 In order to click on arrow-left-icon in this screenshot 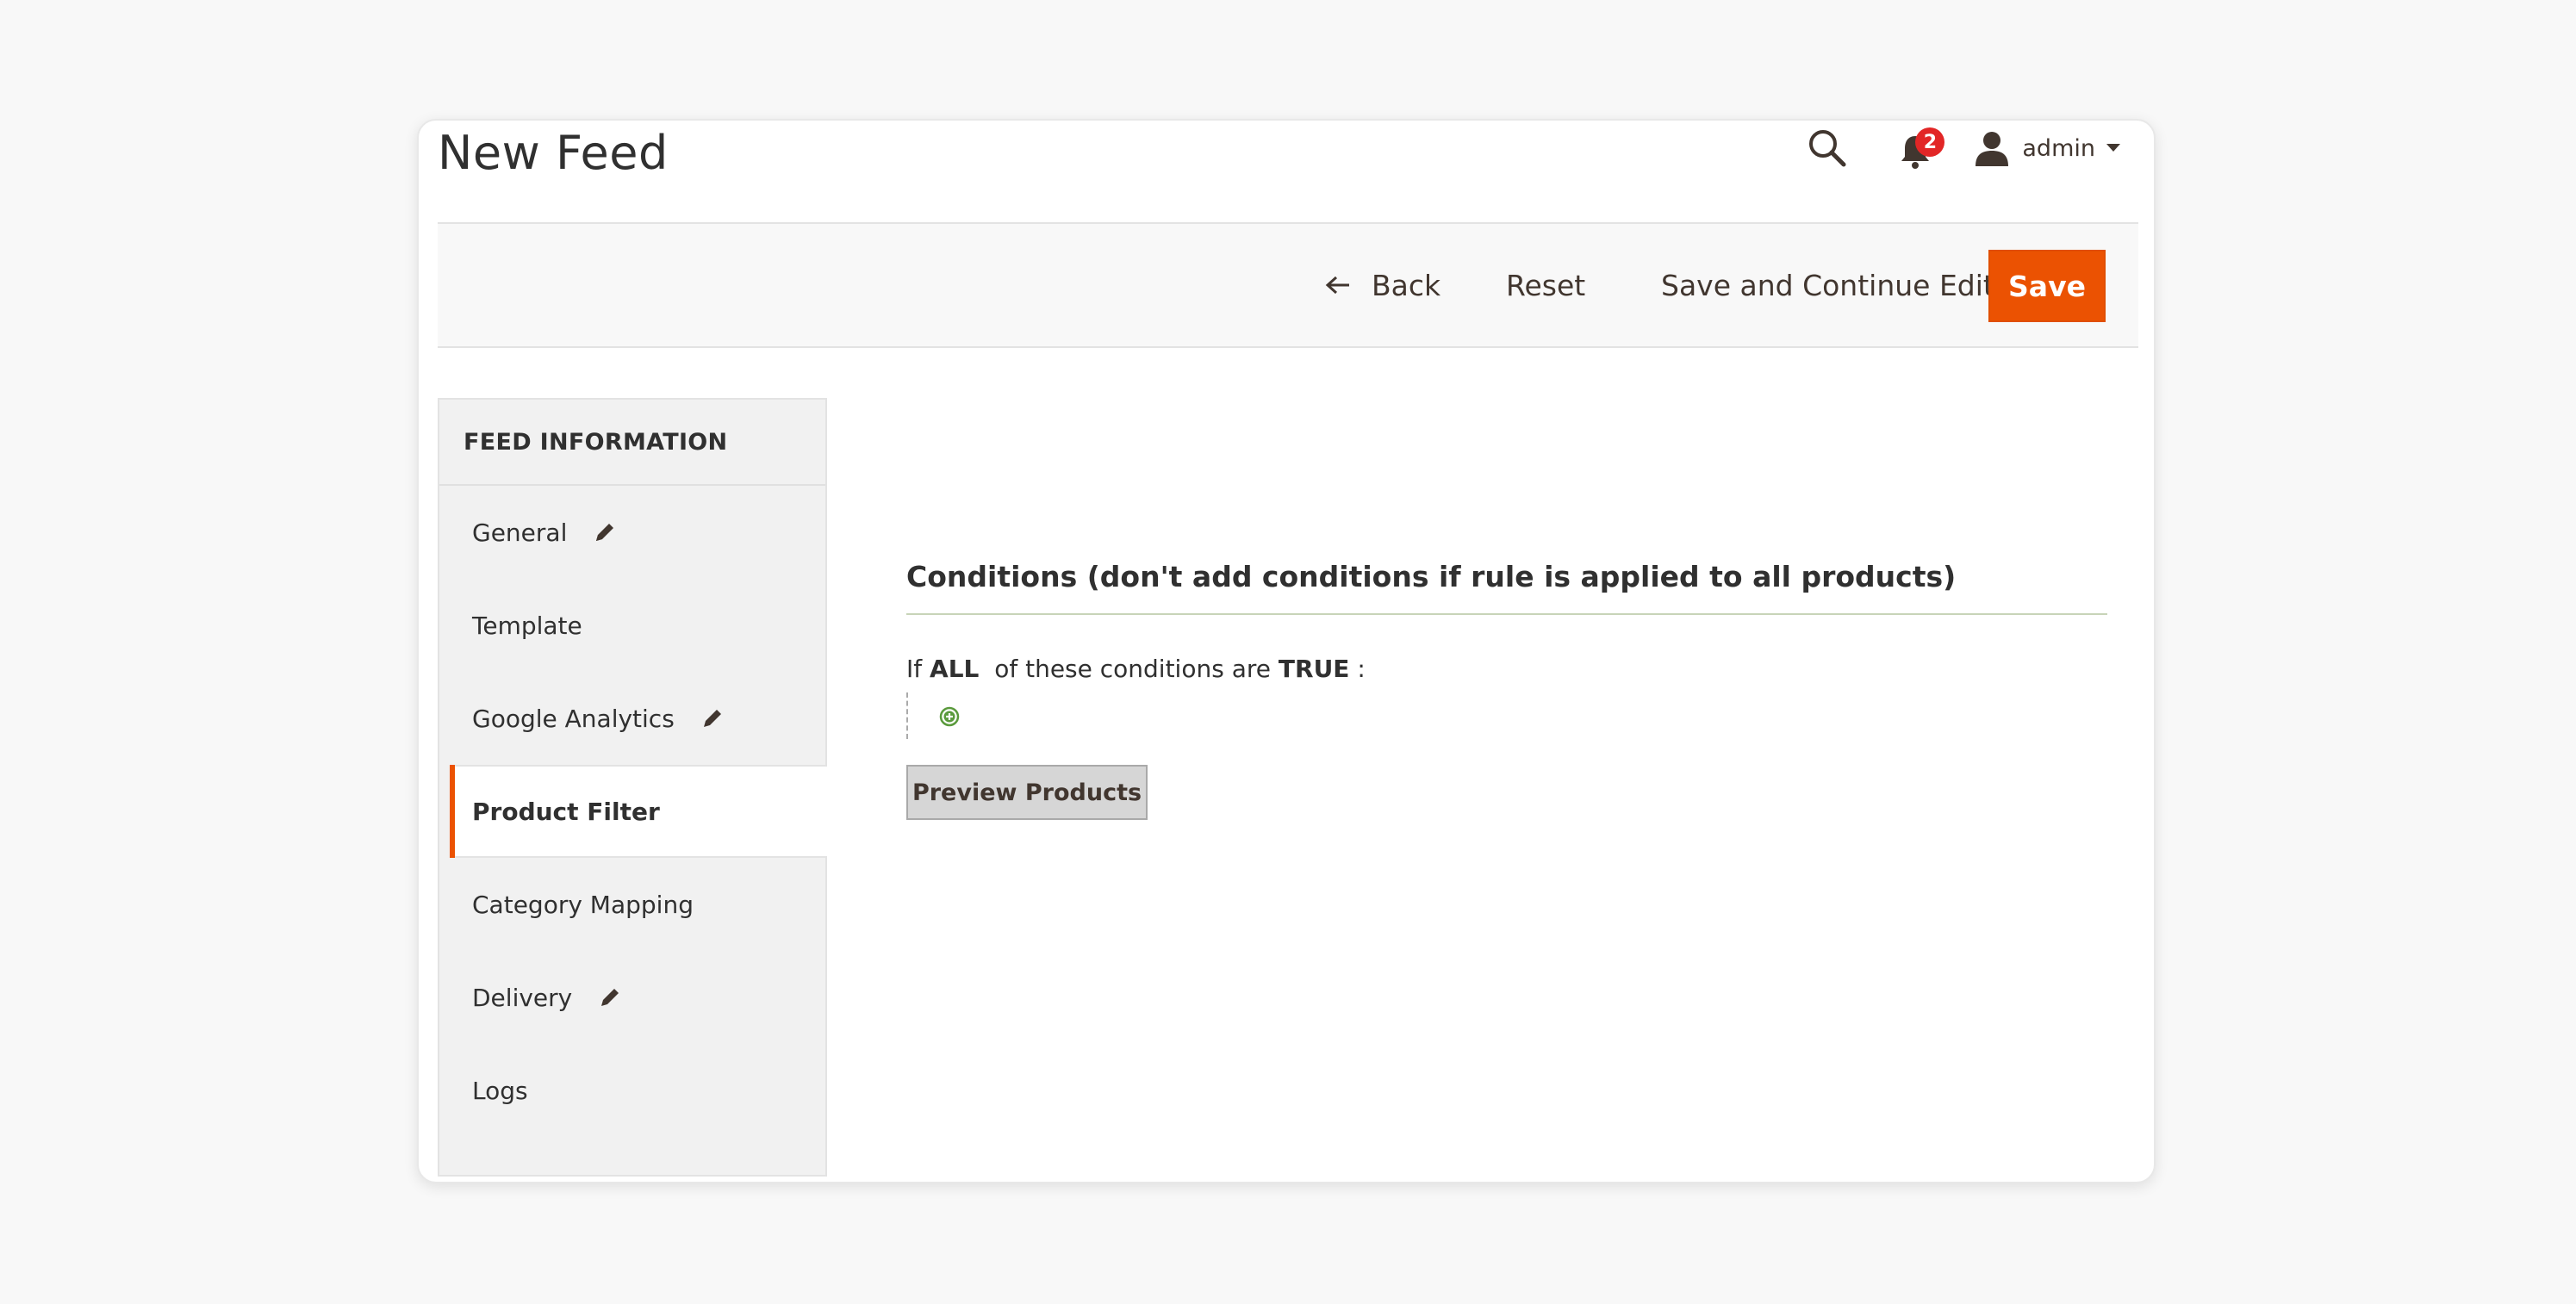, I will do `click(1337, 285)`.